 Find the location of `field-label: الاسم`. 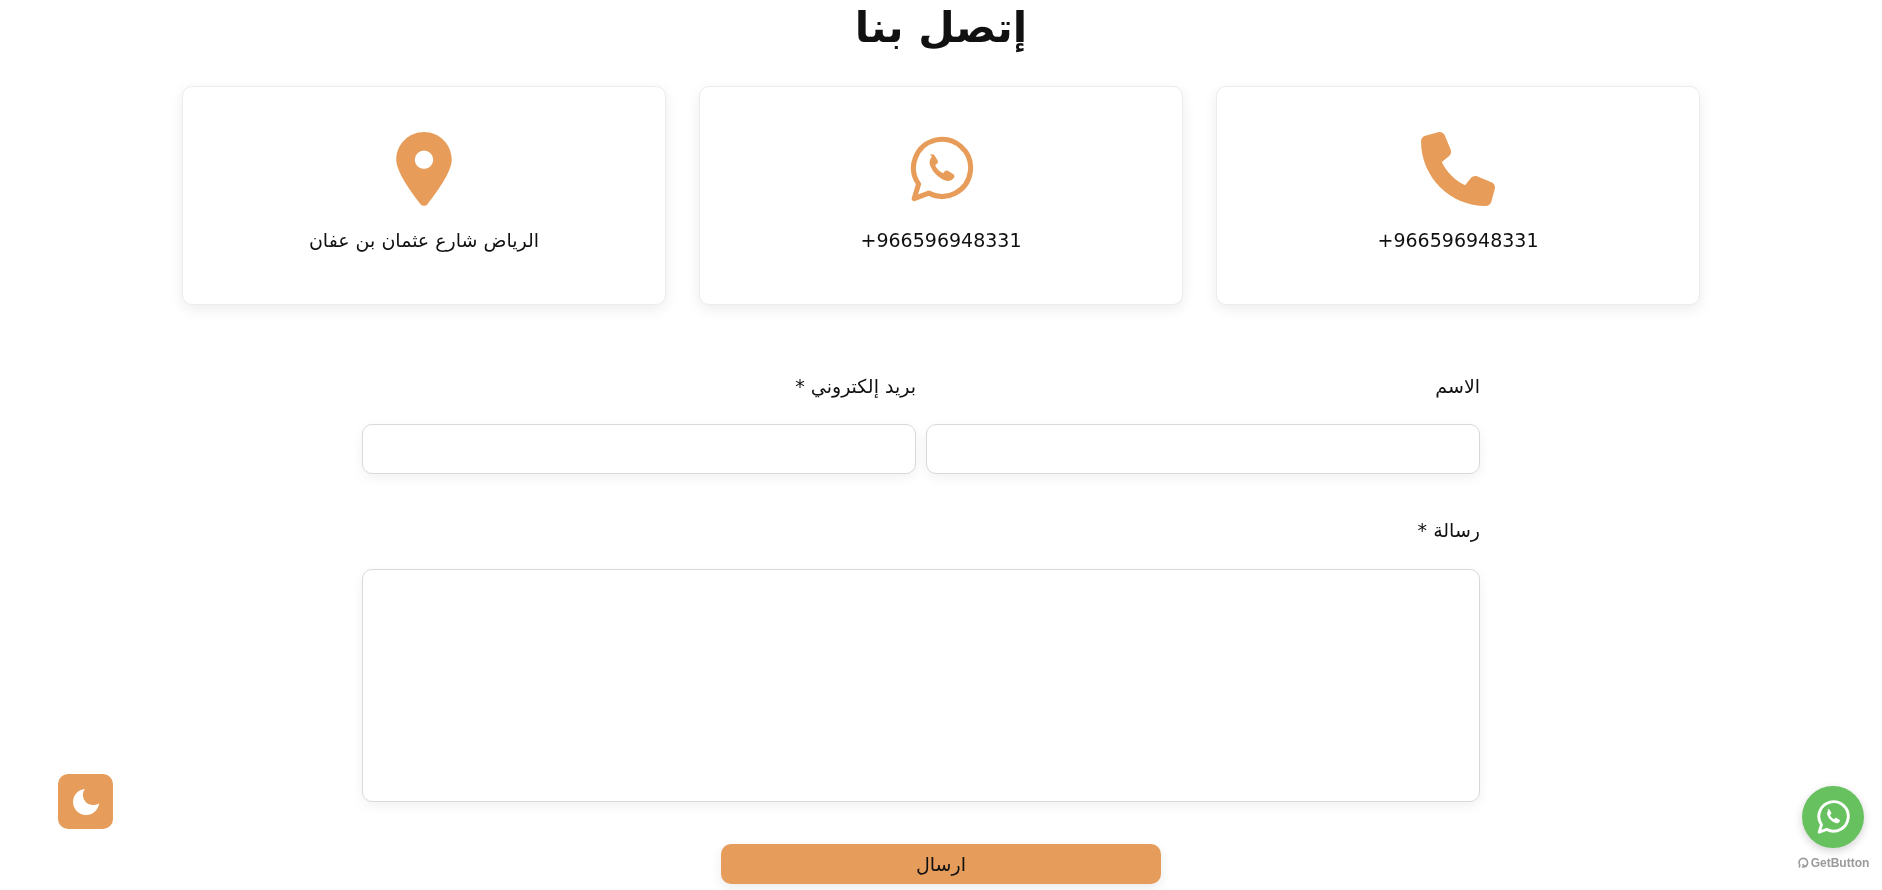

field-label: الاسم is located at coordinates (1457, 386).